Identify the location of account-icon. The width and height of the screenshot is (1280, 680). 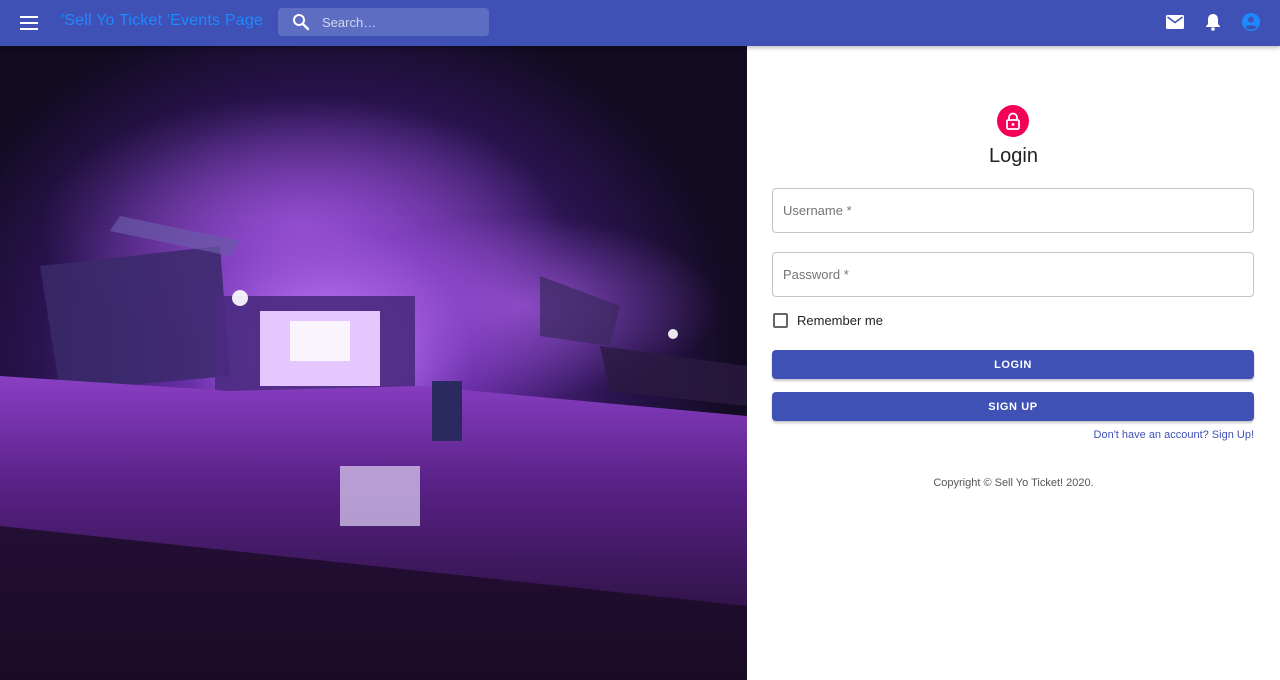
(1251, 22).